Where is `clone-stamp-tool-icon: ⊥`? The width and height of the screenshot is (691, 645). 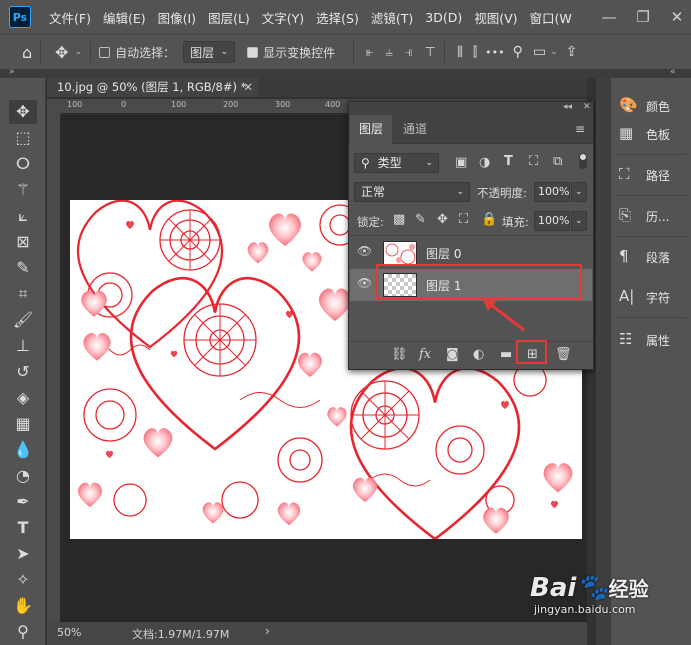 clone-stamp-tool-icon: ⊥ is located at coordinates (23, 346).